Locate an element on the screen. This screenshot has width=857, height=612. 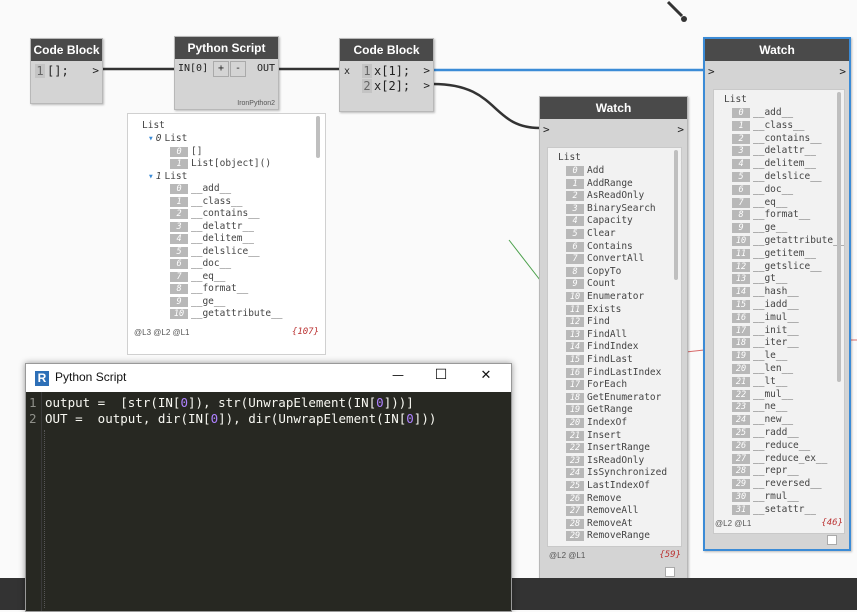
watch-item: 26 Remove is located at coordinates (593, 498).